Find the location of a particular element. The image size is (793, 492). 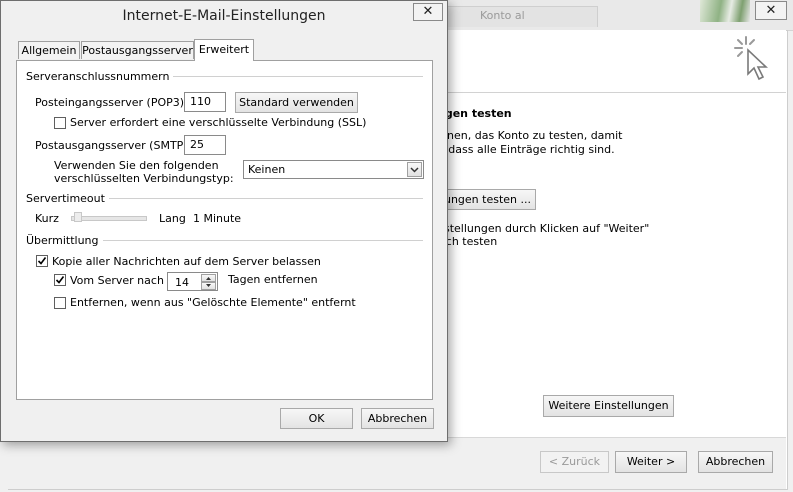

auto-test-text-line1: nstellungen durch Klicken auf "Weiter" is located at coordinates (543, 228).